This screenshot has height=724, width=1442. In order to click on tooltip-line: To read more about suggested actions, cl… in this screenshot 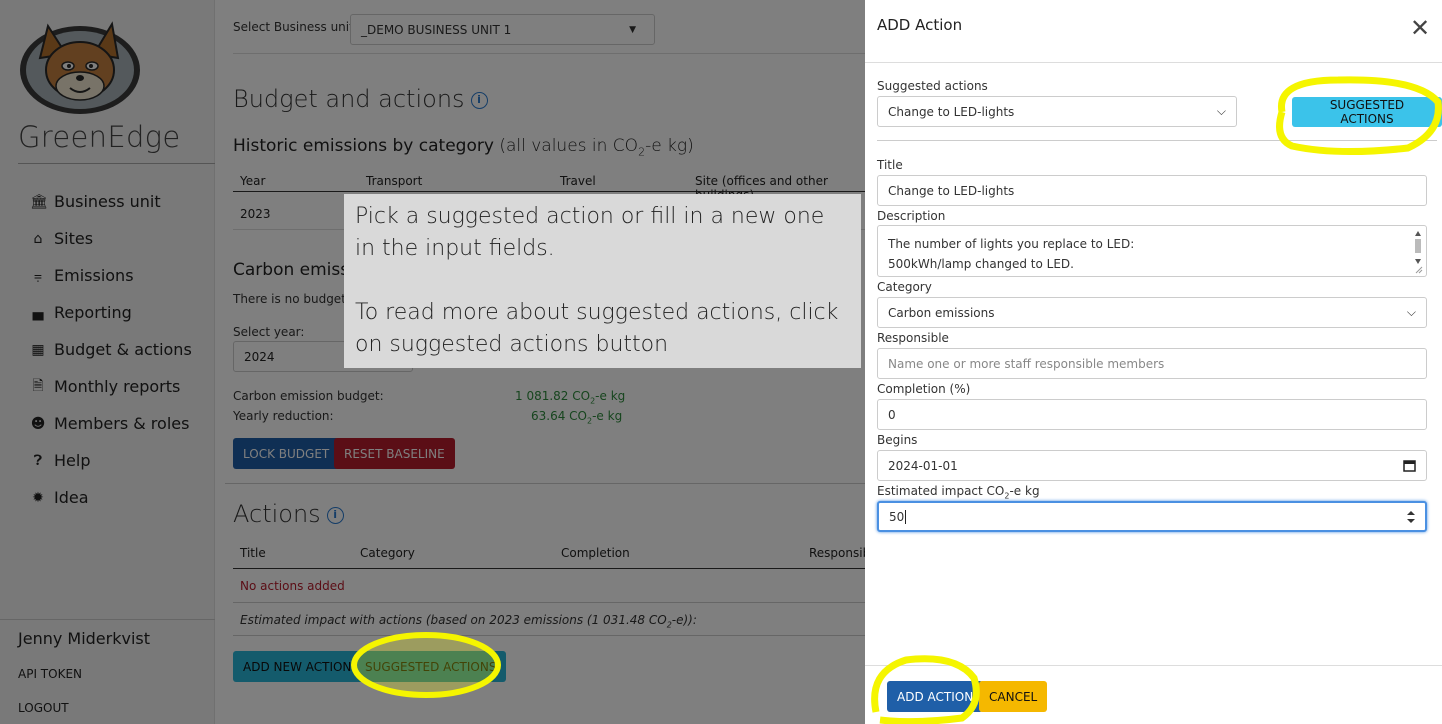, I will do `click(597, 328)`.